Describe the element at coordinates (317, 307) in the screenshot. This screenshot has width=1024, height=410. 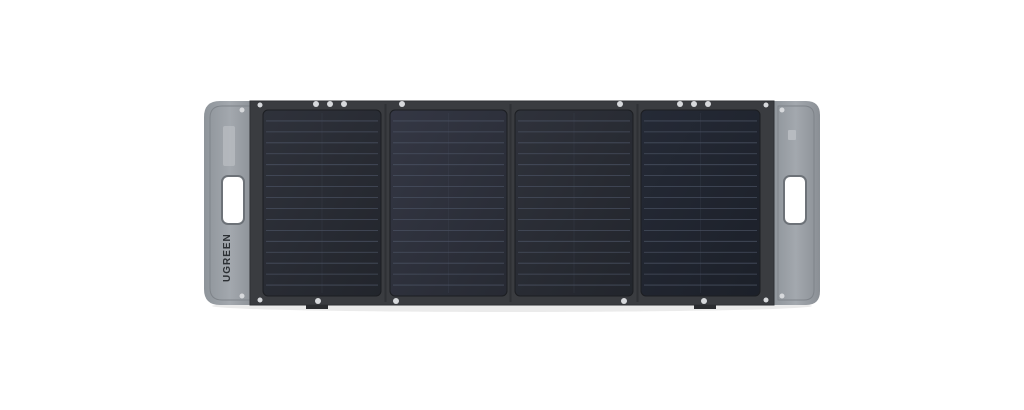
I see `bottom-tab-left` at that location.